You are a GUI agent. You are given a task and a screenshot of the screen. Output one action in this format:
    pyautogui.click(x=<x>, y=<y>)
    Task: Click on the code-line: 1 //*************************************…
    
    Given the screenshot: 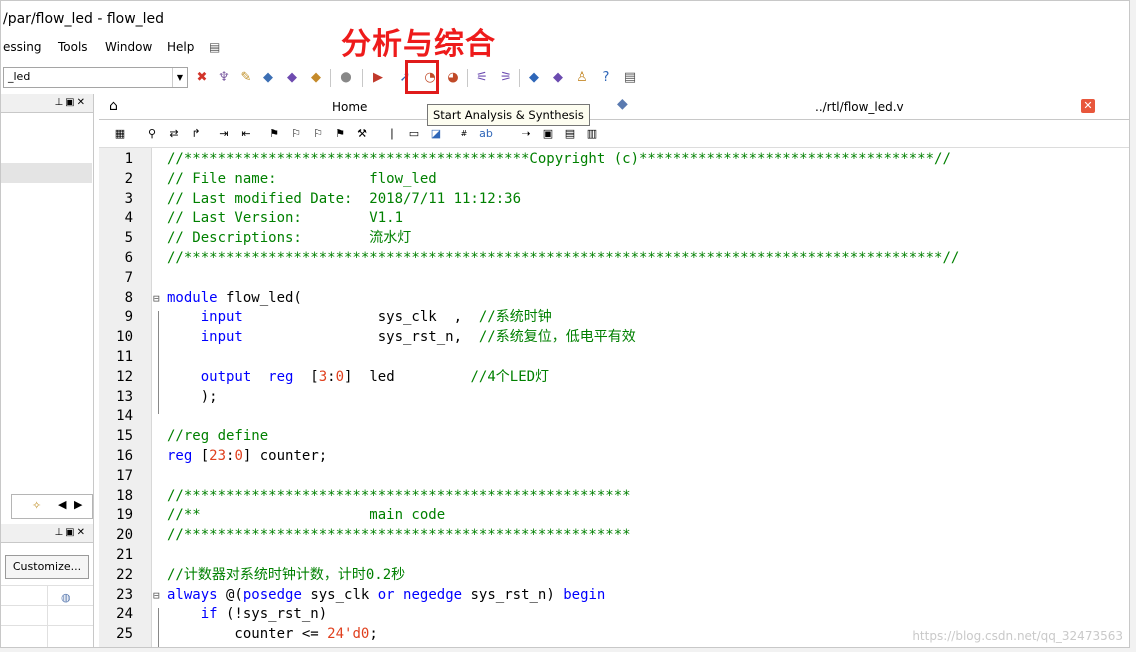 What is the action you would take?
    pyautogui.click(x=614, y=160)
    